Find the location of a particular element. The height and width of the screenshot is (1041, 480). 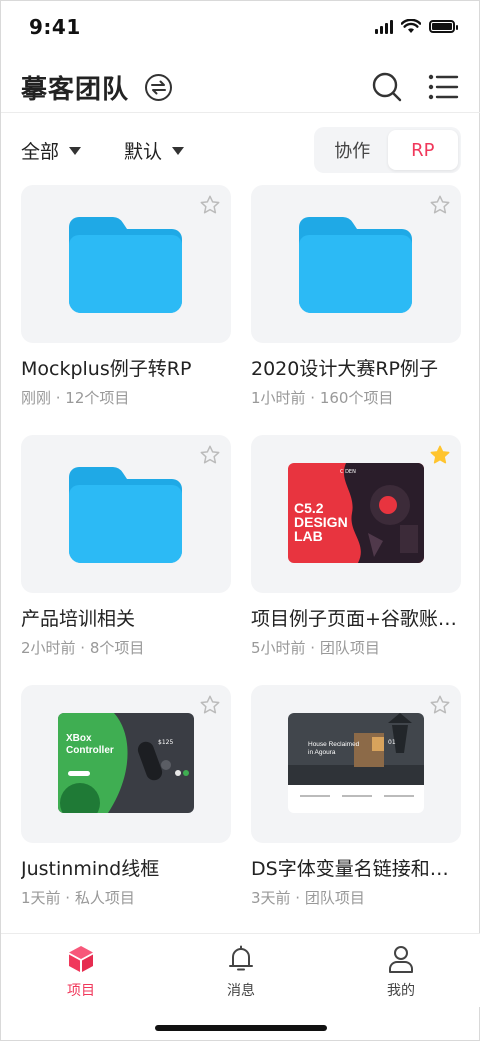

preview-number: 01 is located at coordinates (392, 742).